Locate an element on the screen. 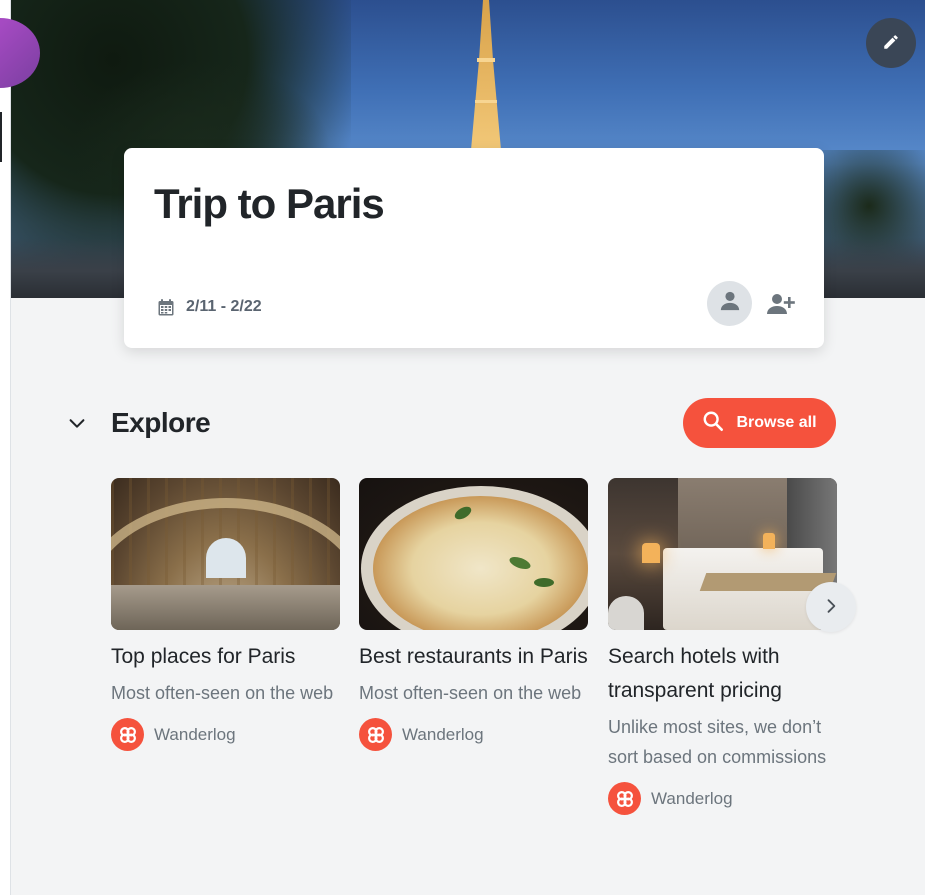 This screenshot has width=925, height=895. trip-date-range: 2/11 - 2/22 is located at coordinates (224, 306).